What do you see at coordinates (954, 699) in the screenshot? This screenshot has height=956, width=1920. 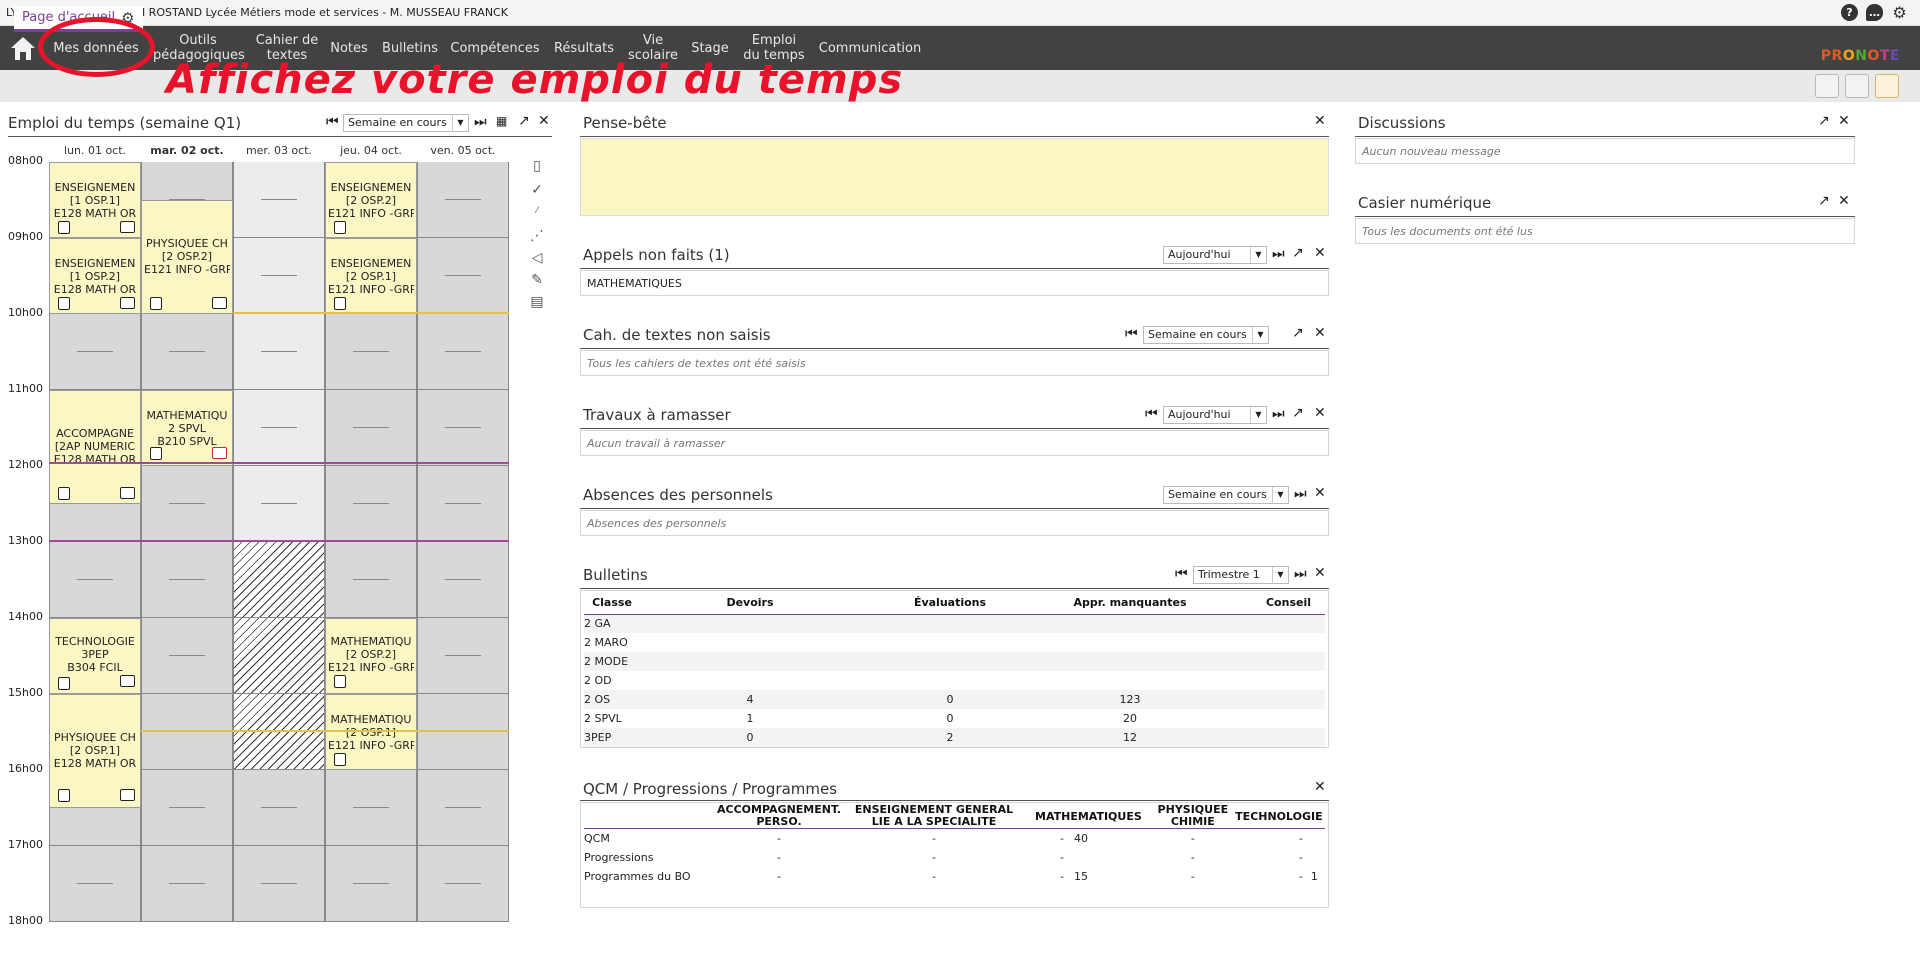 I see `table-row: 2 OS 4 0 123` at bounding box center [954, 699].